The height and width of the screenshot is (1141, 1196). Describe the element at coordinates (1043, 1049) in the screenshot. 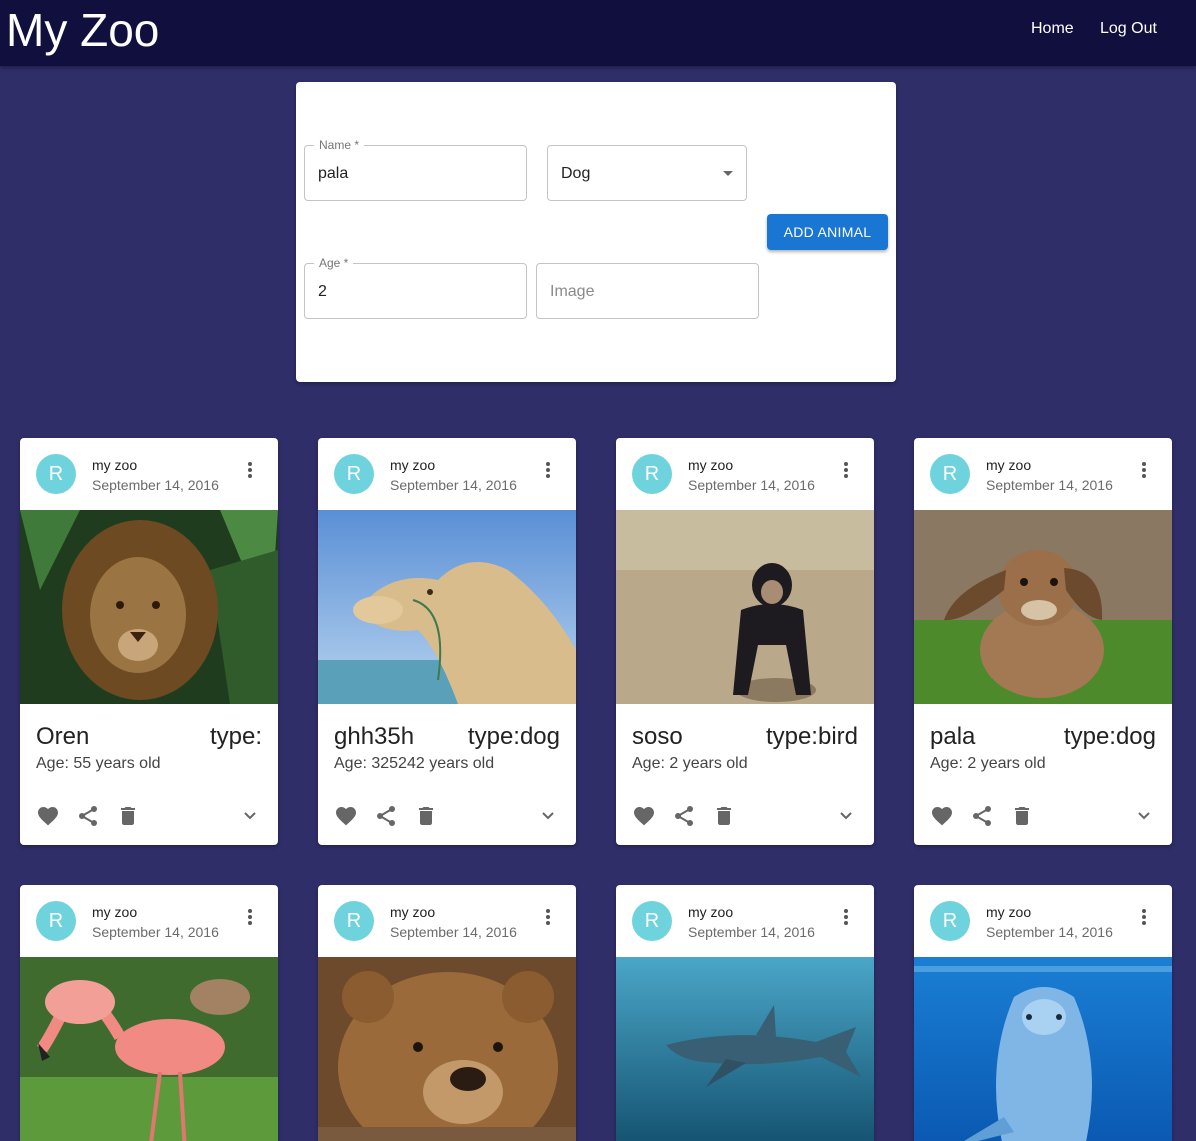

I see `dolphin-image` at that location.